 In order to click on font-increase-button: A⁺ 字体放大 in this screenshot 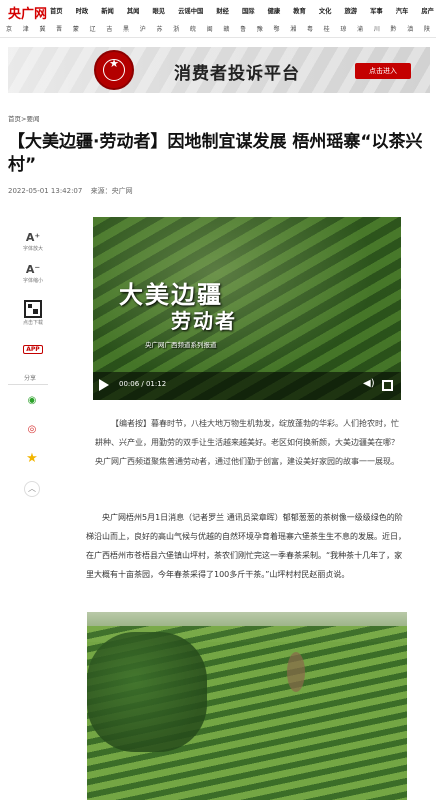, I will do `click(33, 242)`.